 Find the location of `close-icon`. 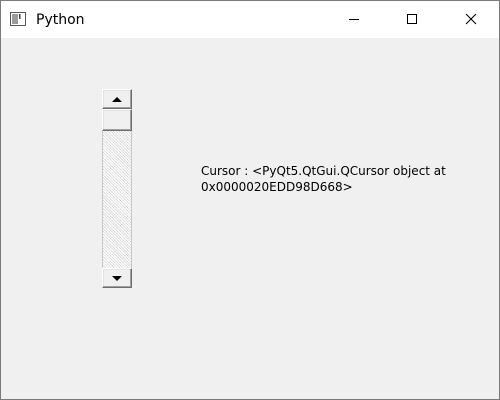

close-icon is located at coordinates (471, 19).